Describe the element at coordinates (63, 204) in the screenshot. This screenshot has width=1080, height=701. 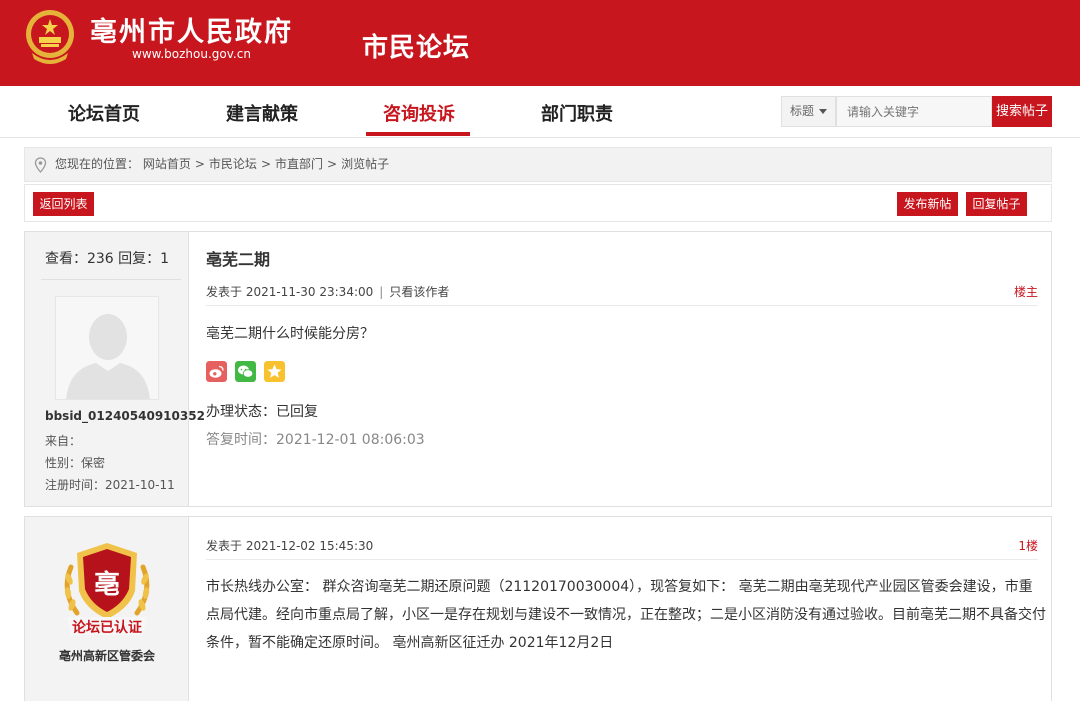
I see `back-to-list-button: 返回列表` at that location.